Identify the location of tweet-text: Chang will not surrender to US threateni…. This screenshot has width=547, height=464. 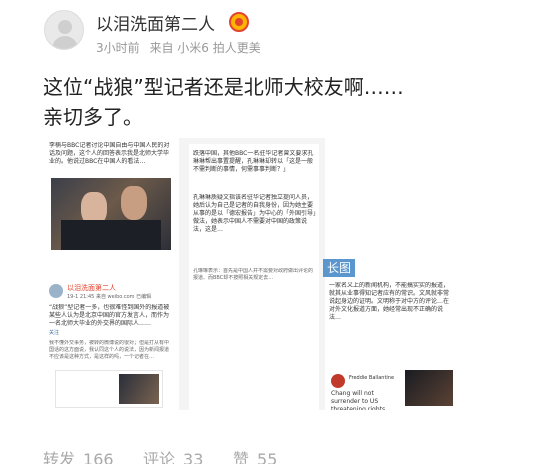
(359, 400).